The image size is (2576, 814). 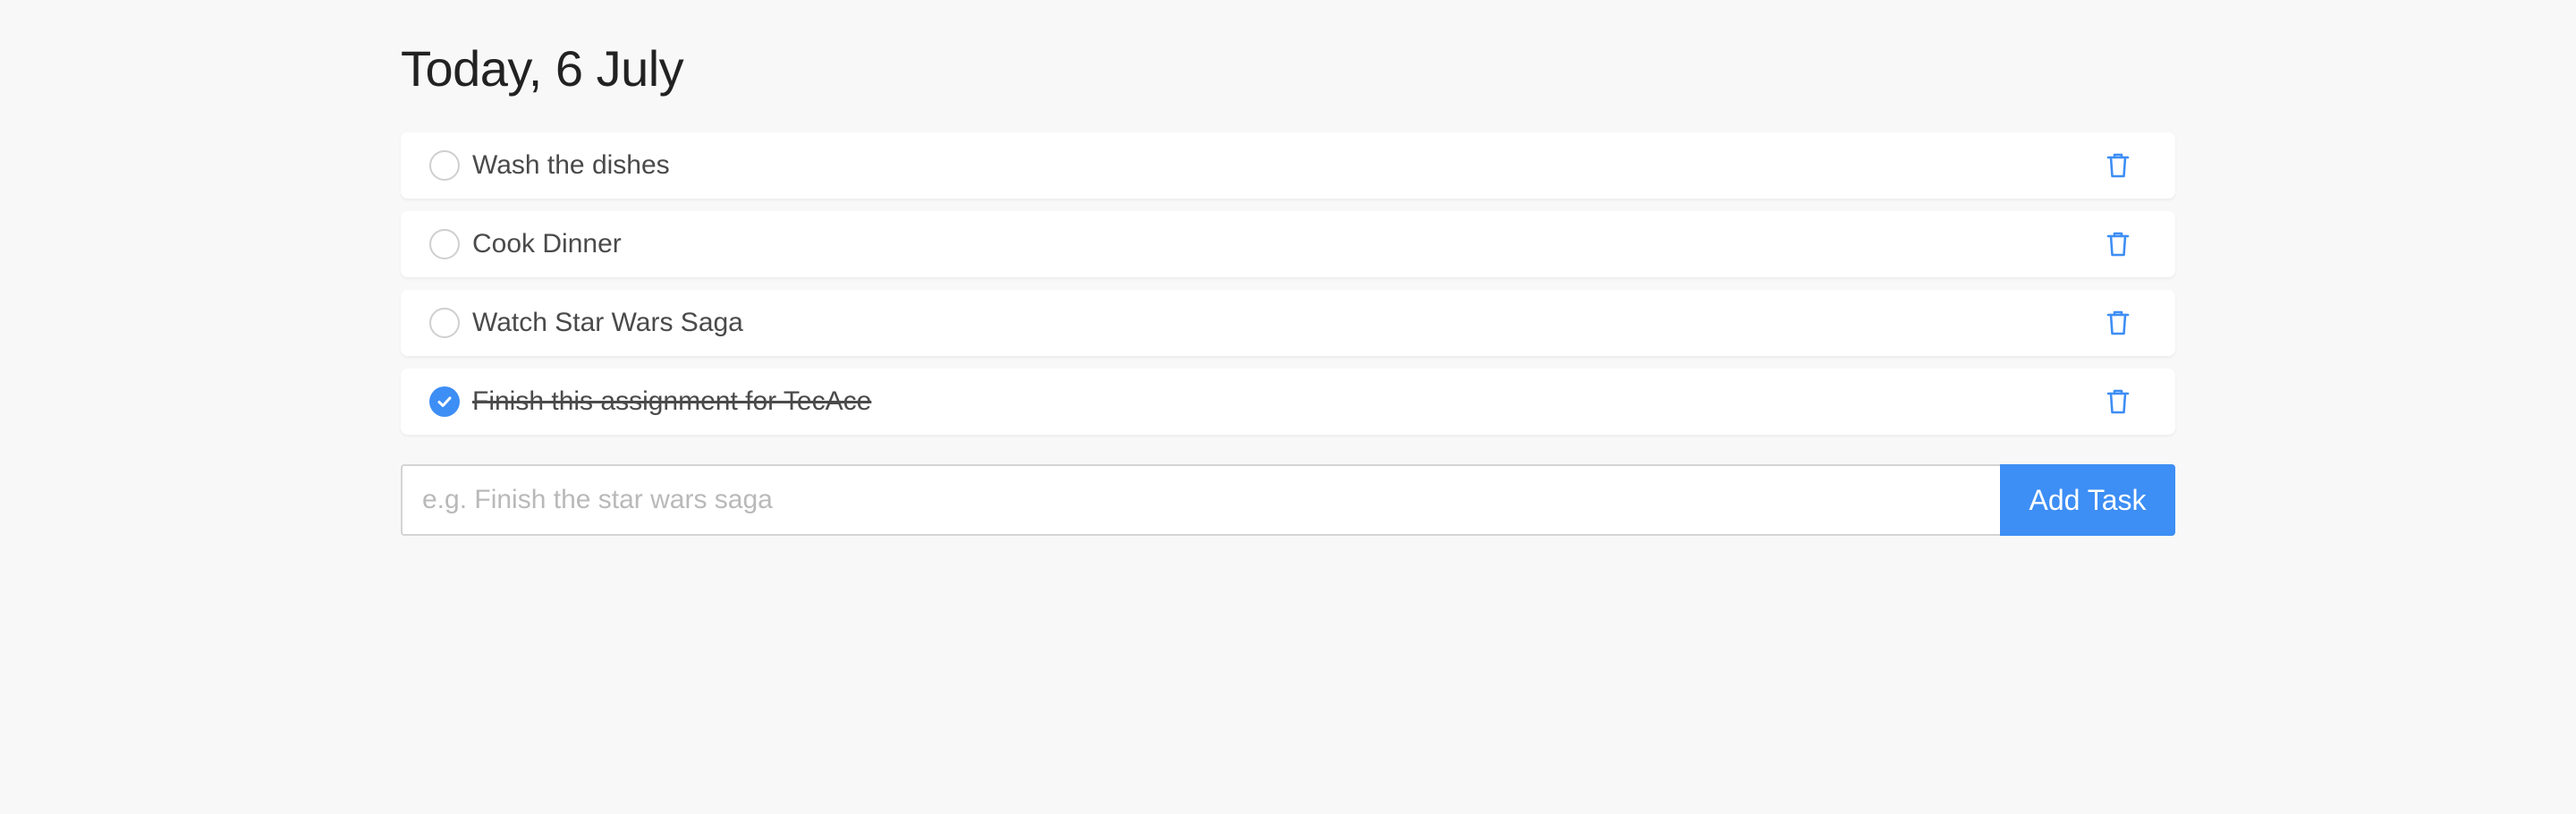 What do you see at coordinates (607, 323) in the screenshot?
I see `task-label: Watch Star Wars Saga` at bounding box center [607, 323].